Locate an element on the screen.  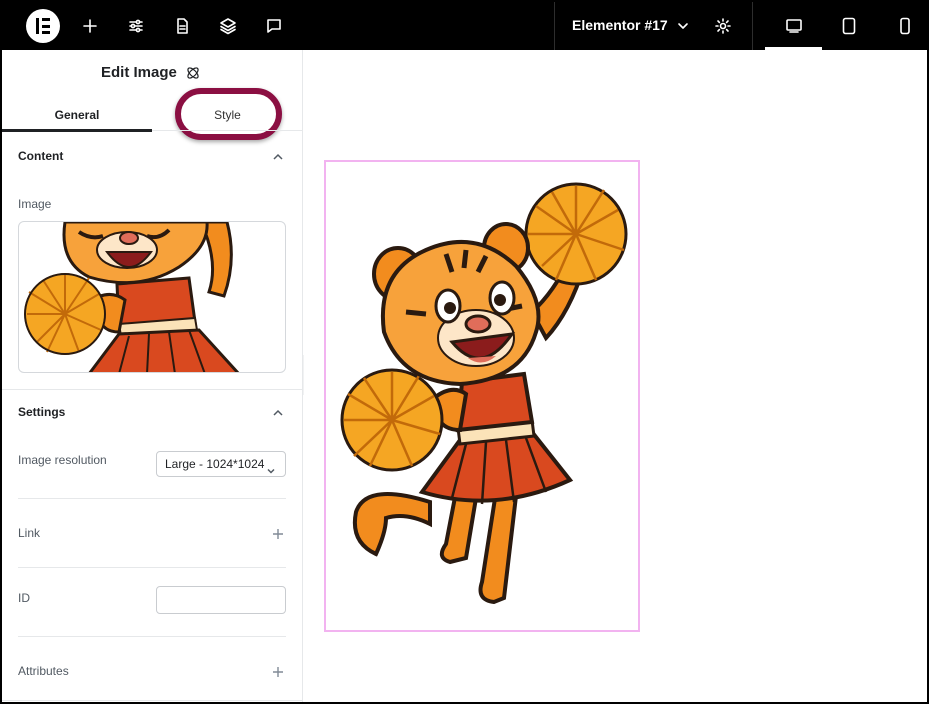
image-resolution-label: Image resolution is located at coordinates (62, 460).